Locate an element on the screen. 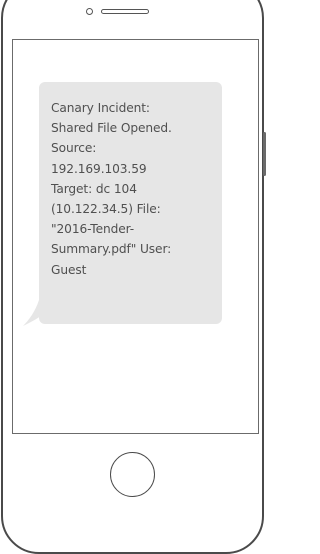 This screenshot has height=554, width=320. speaker-icon is located at coordinates (125, 11).